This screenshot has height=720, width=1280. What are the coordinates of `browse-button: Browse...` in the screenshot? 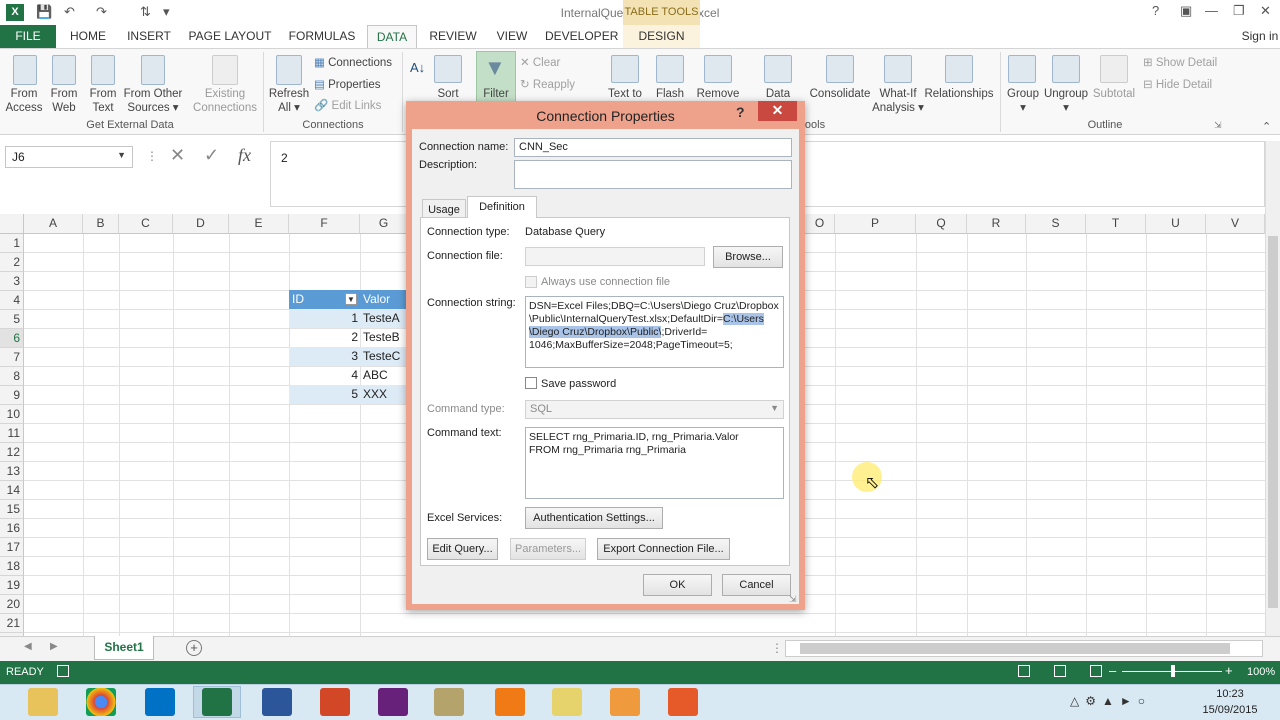 It's located at (748, 257).